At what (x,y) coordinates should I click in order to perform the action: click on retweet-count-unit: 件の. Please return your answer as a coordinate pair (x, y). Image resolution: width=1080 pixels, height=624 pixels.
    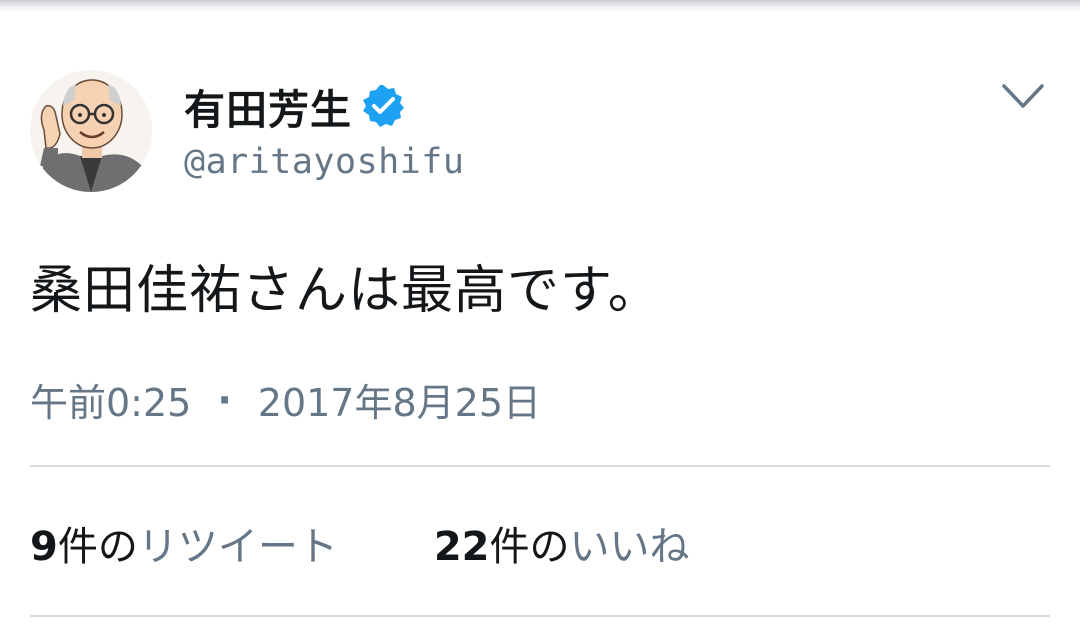
    Looking at the image, I should click on (97, 547).